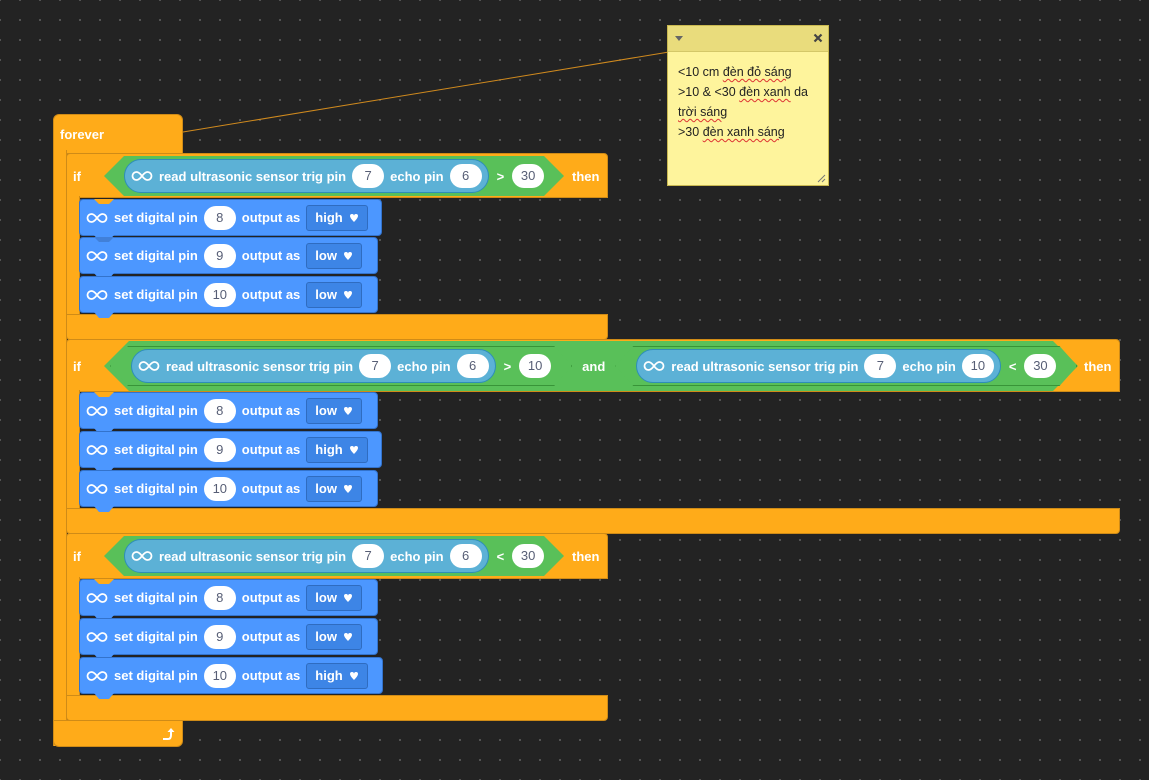 The width and height of the screenshot is (1149, 780). I want to click on set-digital-pin-block: set digital pin 8 output as high, so click(230, 220).